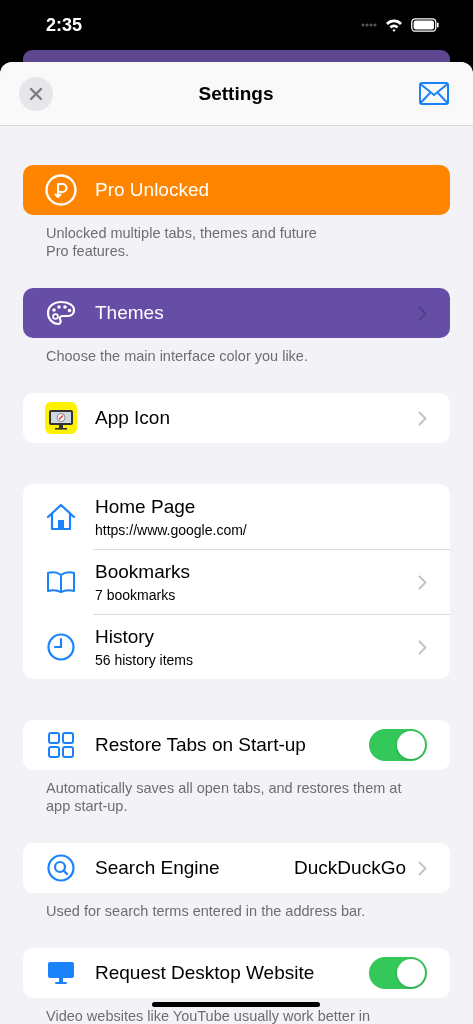  Describe the element at coordinates (236, 256) in the screenshot. I see `section-footer: Unlocked multiple tabs, themes and future Pro features.` at that location.